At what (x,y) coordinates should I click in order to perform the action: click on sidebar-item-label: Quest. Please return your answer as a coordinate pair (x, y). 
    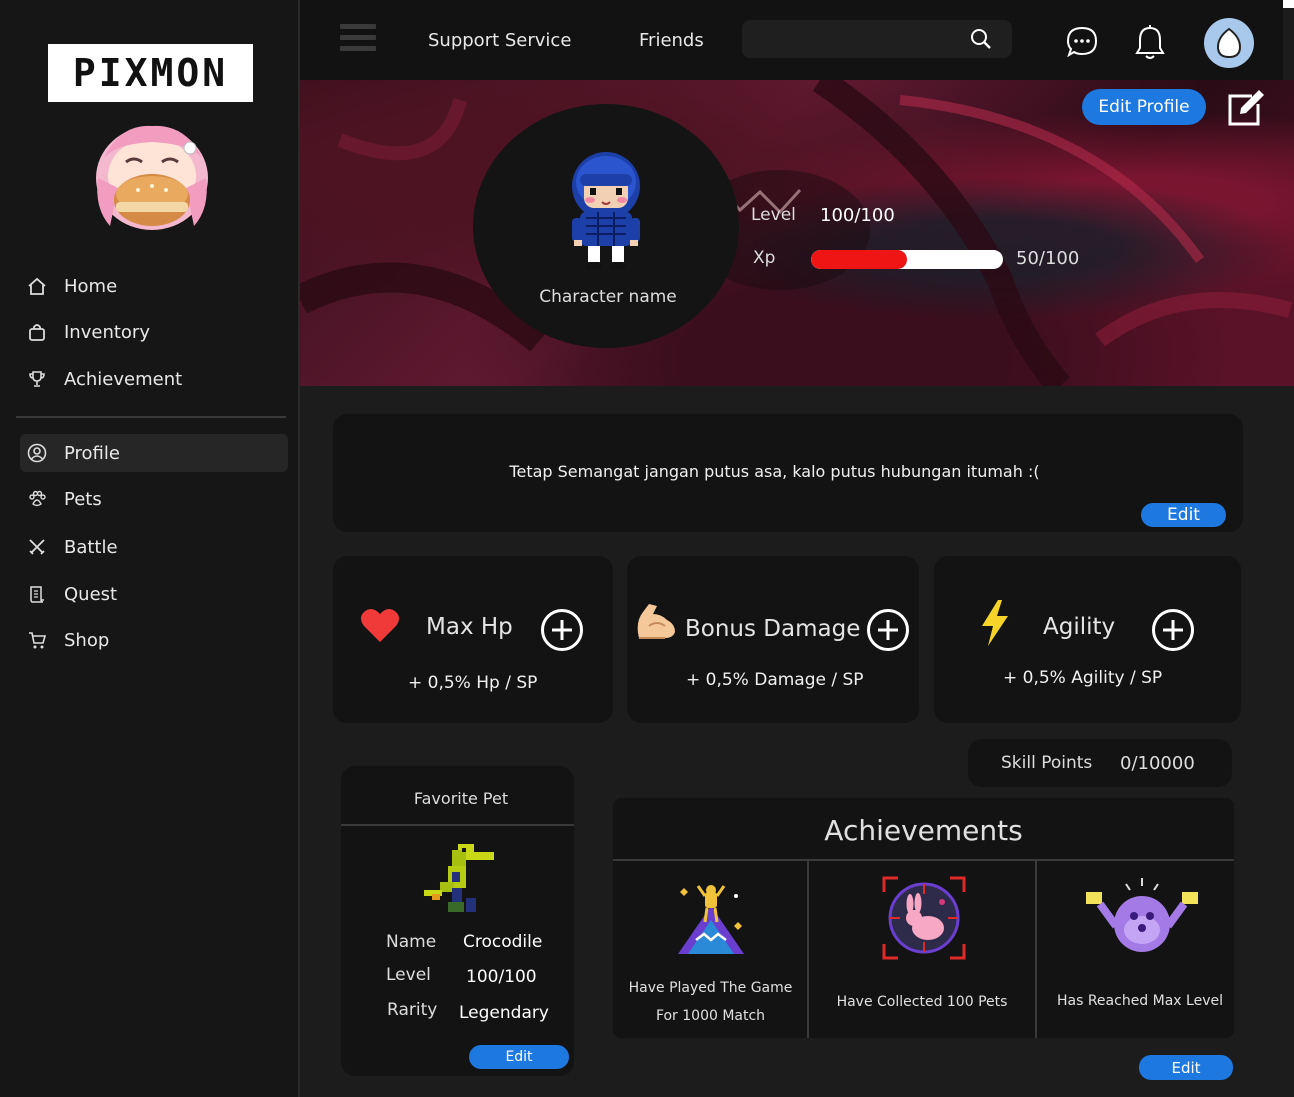
    Looking at the image, I should click on (91, 594).